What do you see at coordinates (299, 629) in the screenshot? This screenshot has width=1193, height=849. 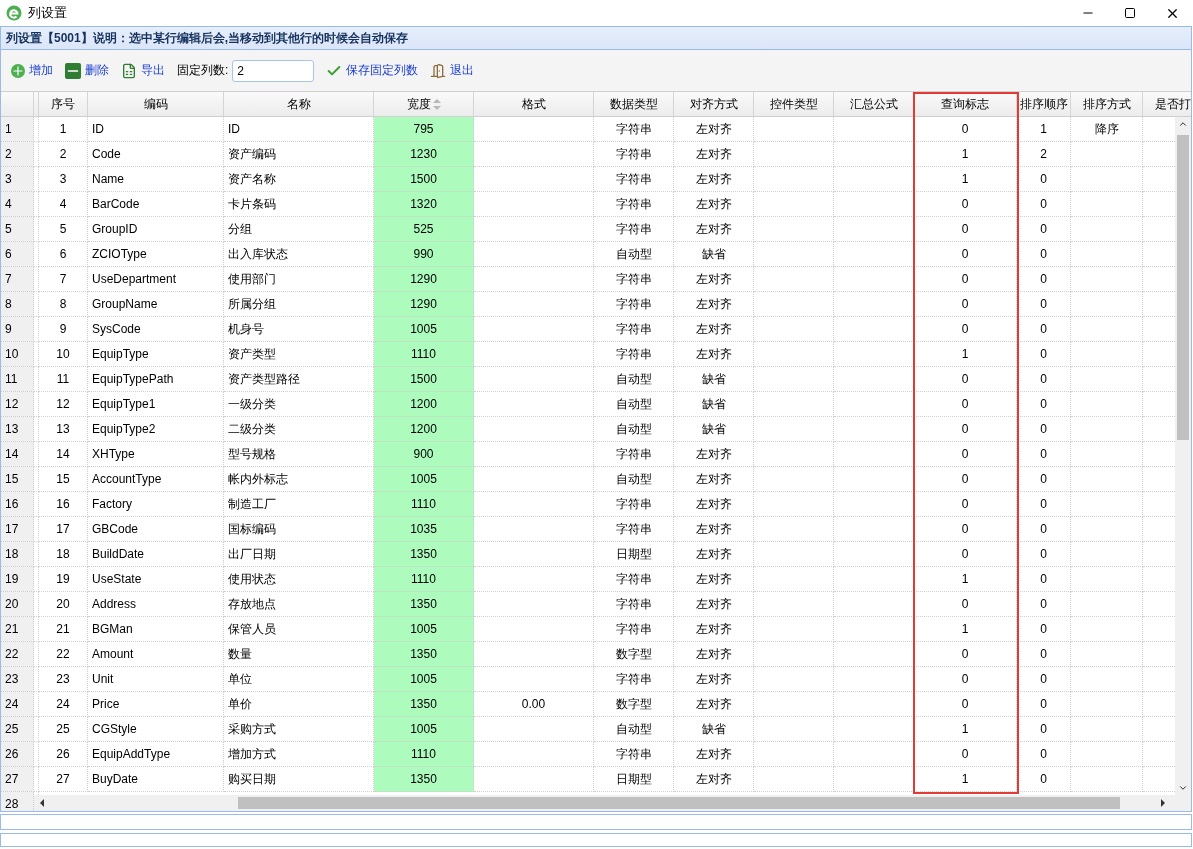 I see `table-cell: 保管人员` at bounding box center [299, 629].